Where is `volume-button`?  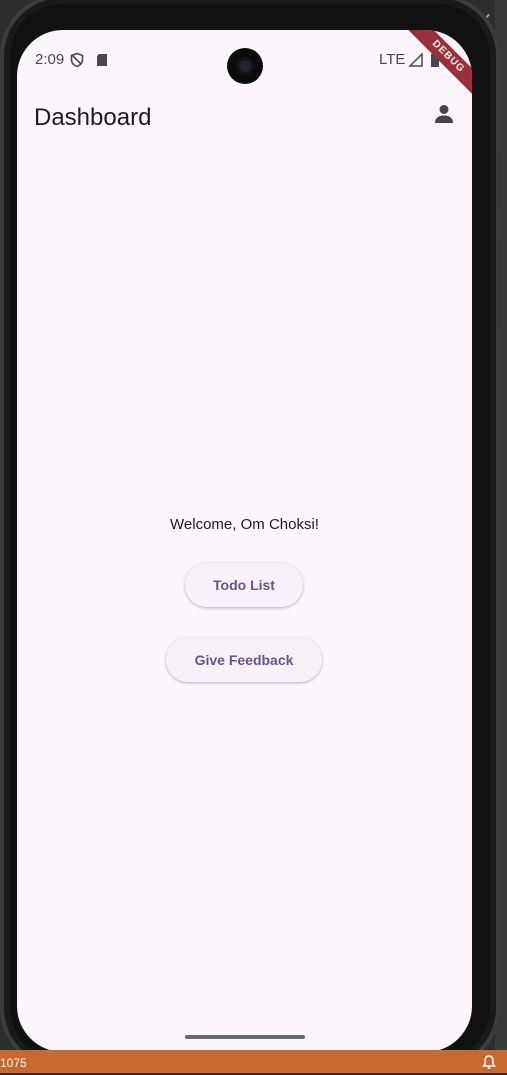 volume-button is located at coordinates (502, 178).